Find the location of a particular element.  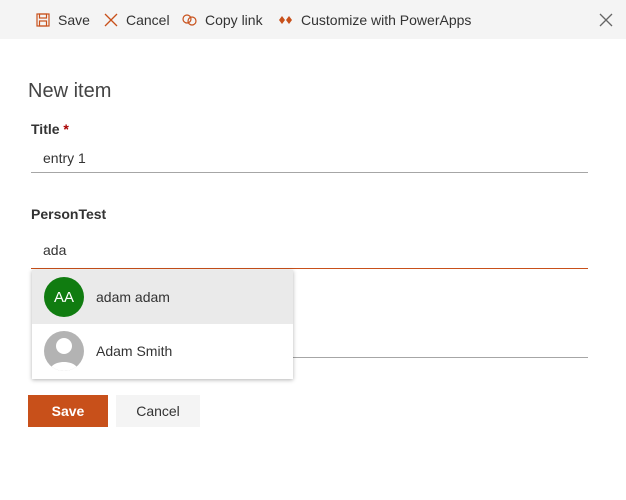

cancel-command-label: Cancel is located at coordinates (148, 19).